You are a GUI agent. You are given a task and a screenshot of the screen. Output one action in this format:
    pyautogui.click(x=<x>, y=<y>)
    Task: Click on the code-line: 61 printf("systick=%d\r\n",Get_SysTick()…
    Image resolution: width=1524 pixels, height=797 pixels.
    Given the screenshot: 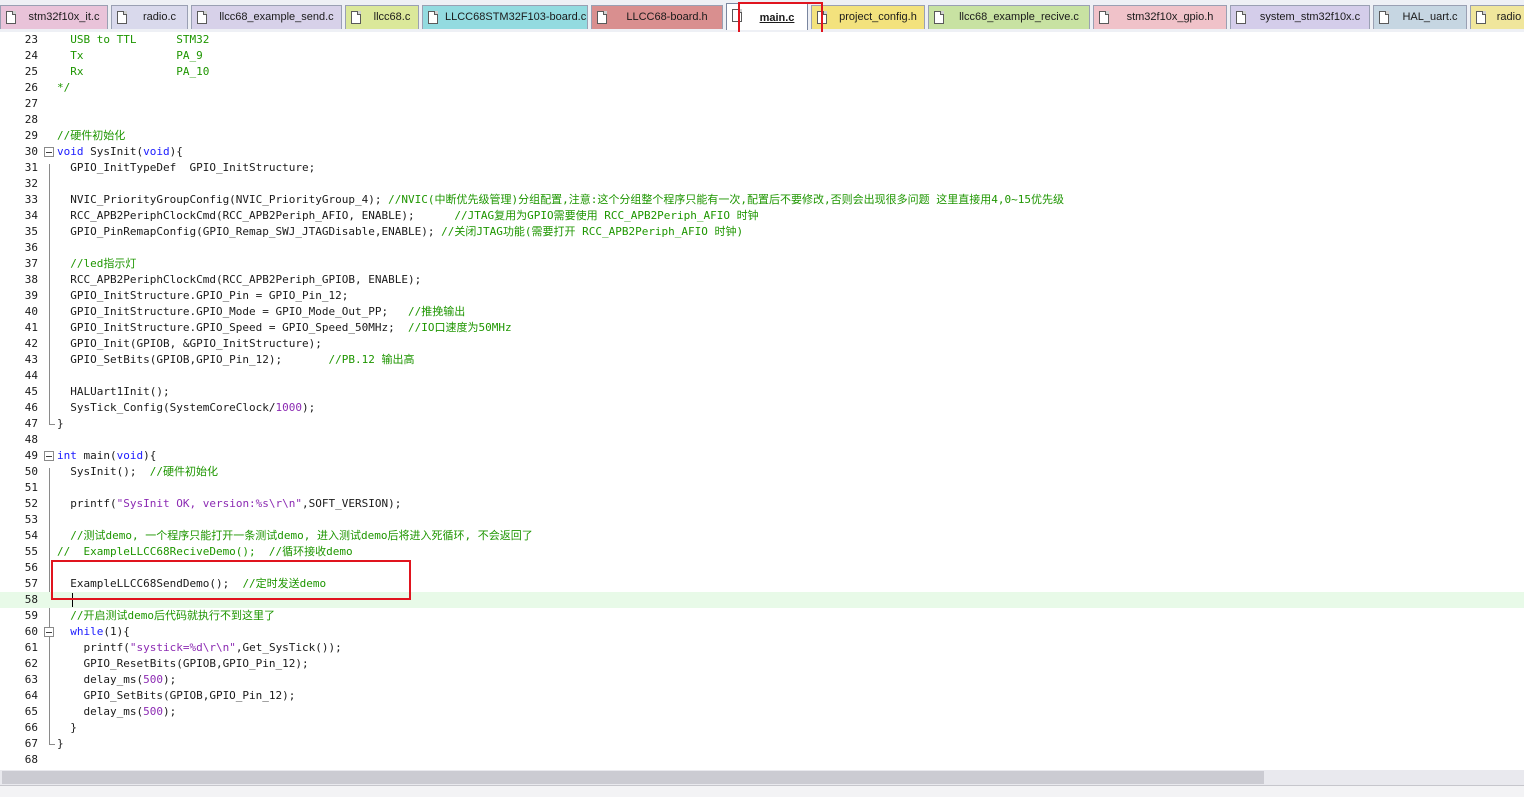 What is the action you would take?
    pyautogui.click(x=762, y=648)
    